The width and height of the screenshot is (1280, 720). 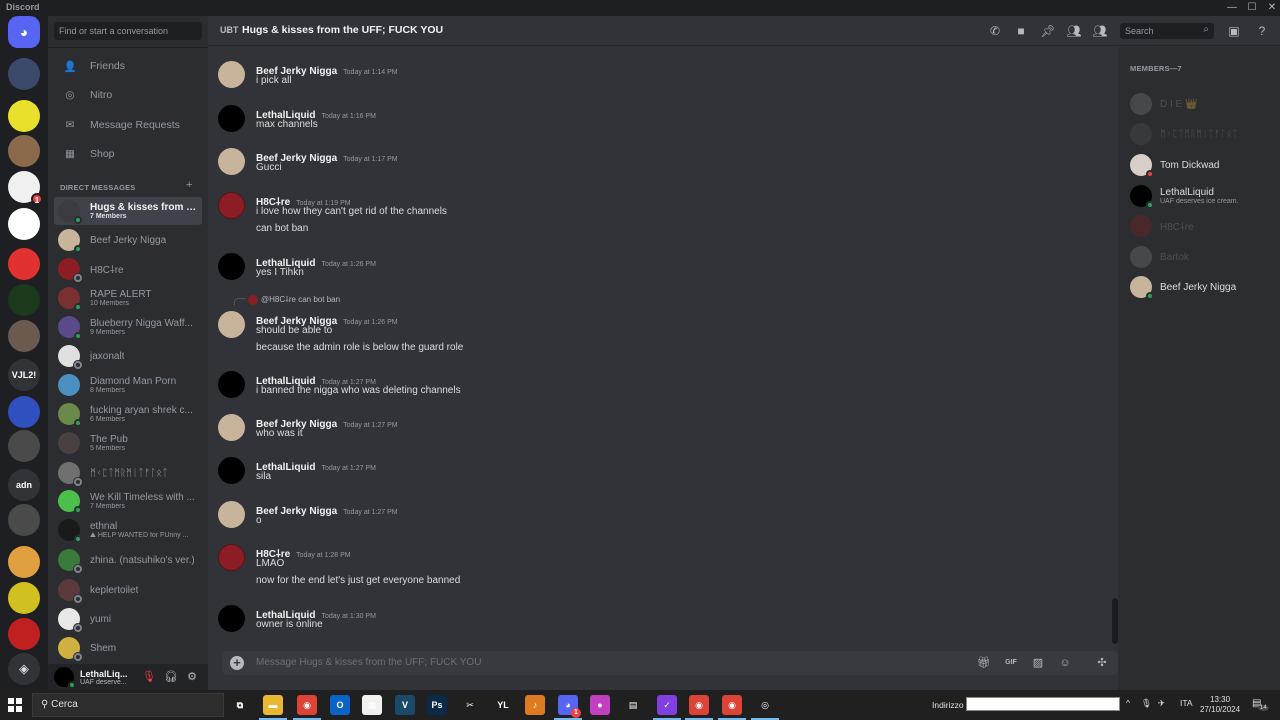 What do you see at coordinates (1271, 8) in the screenshot?
I see `close-button: ✕` at bounding box center [1271, 8].